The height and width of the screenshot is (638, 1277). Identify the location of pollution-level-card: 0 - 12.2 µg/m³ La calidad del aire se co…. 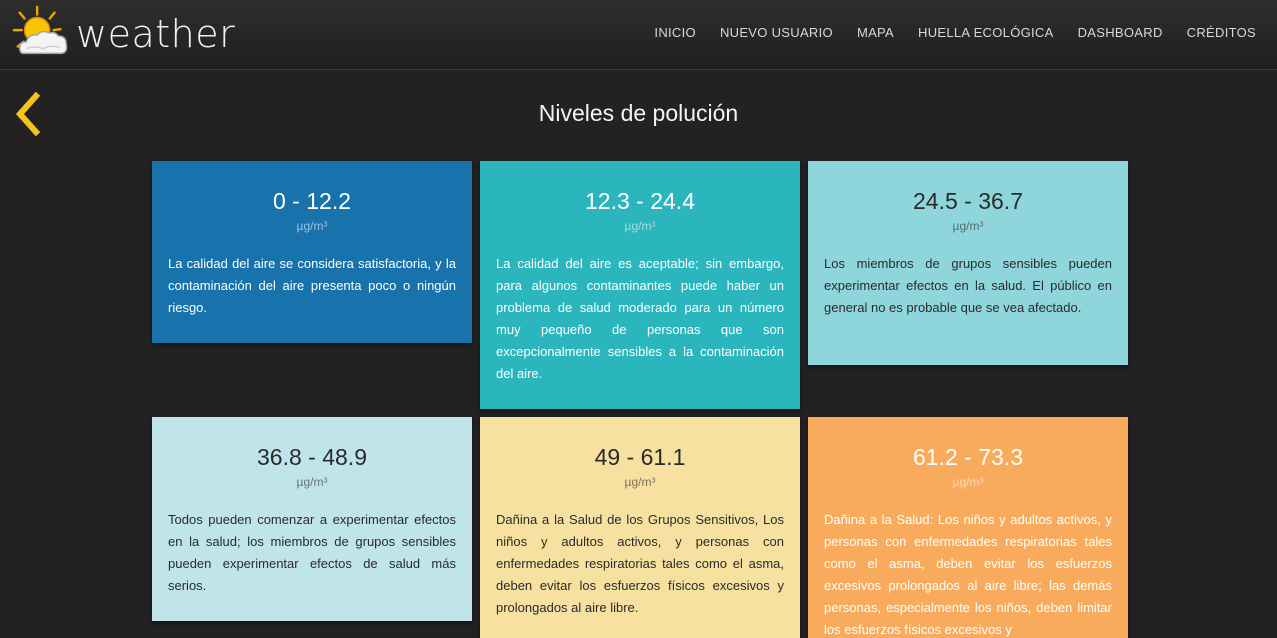
(312, 252).